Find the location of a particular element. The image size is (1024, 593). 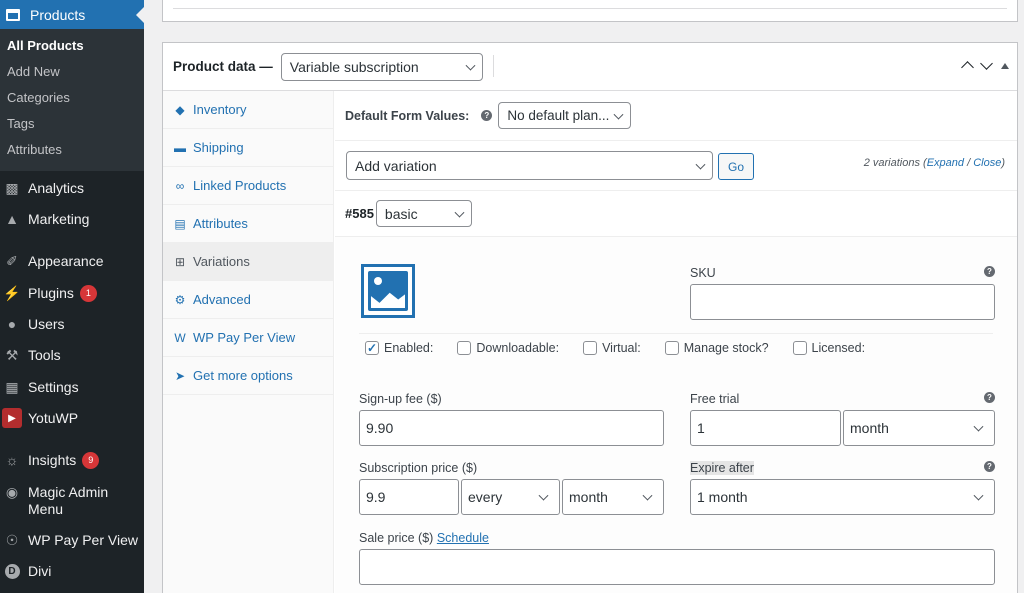

tab-get-more-options: ➤ Get more options is located at coordinates (248, 376).